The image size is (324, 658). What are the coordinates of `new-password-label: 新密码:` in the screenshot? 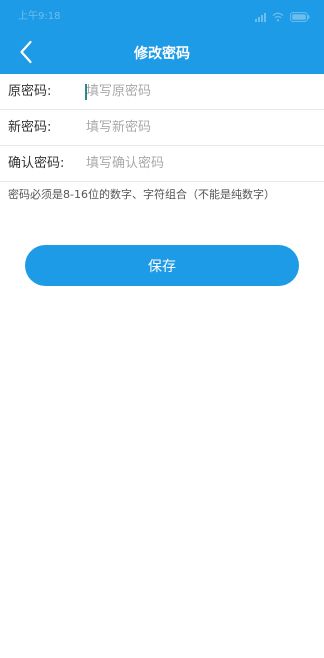 It's located at (30, 127).